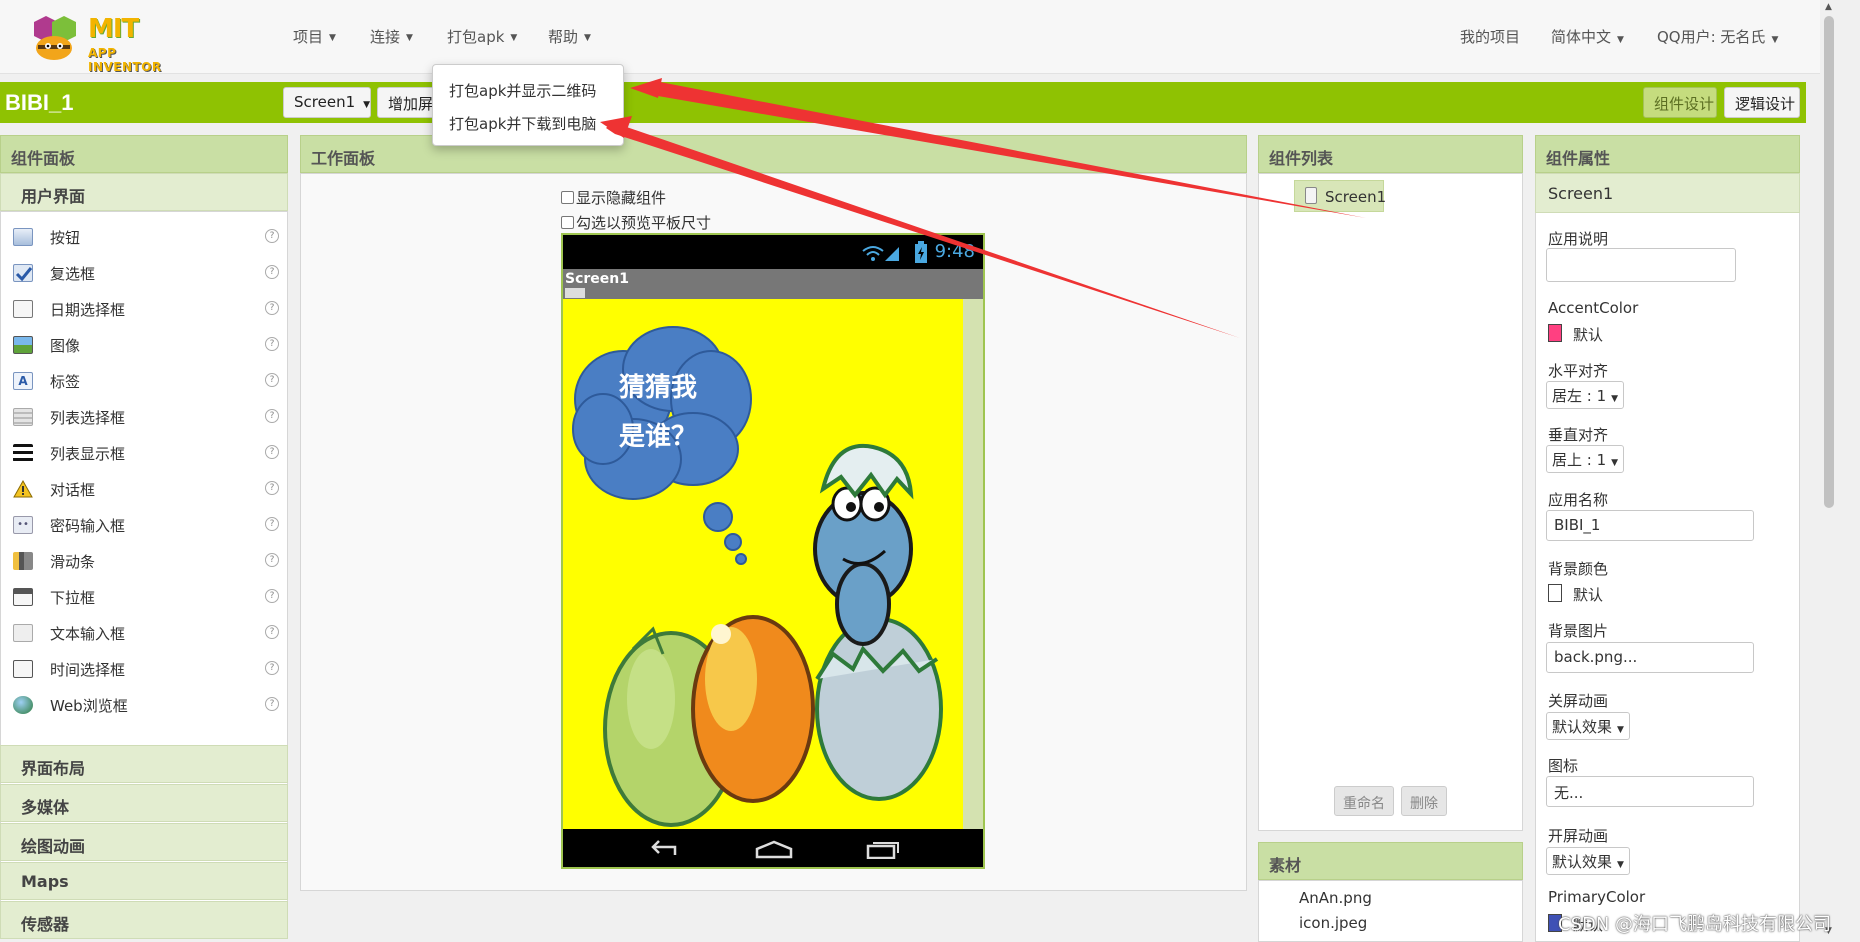  Describe the element at coordinates (1555, 593) in the screenshot. I see `bgcolor-swatch` at that location.